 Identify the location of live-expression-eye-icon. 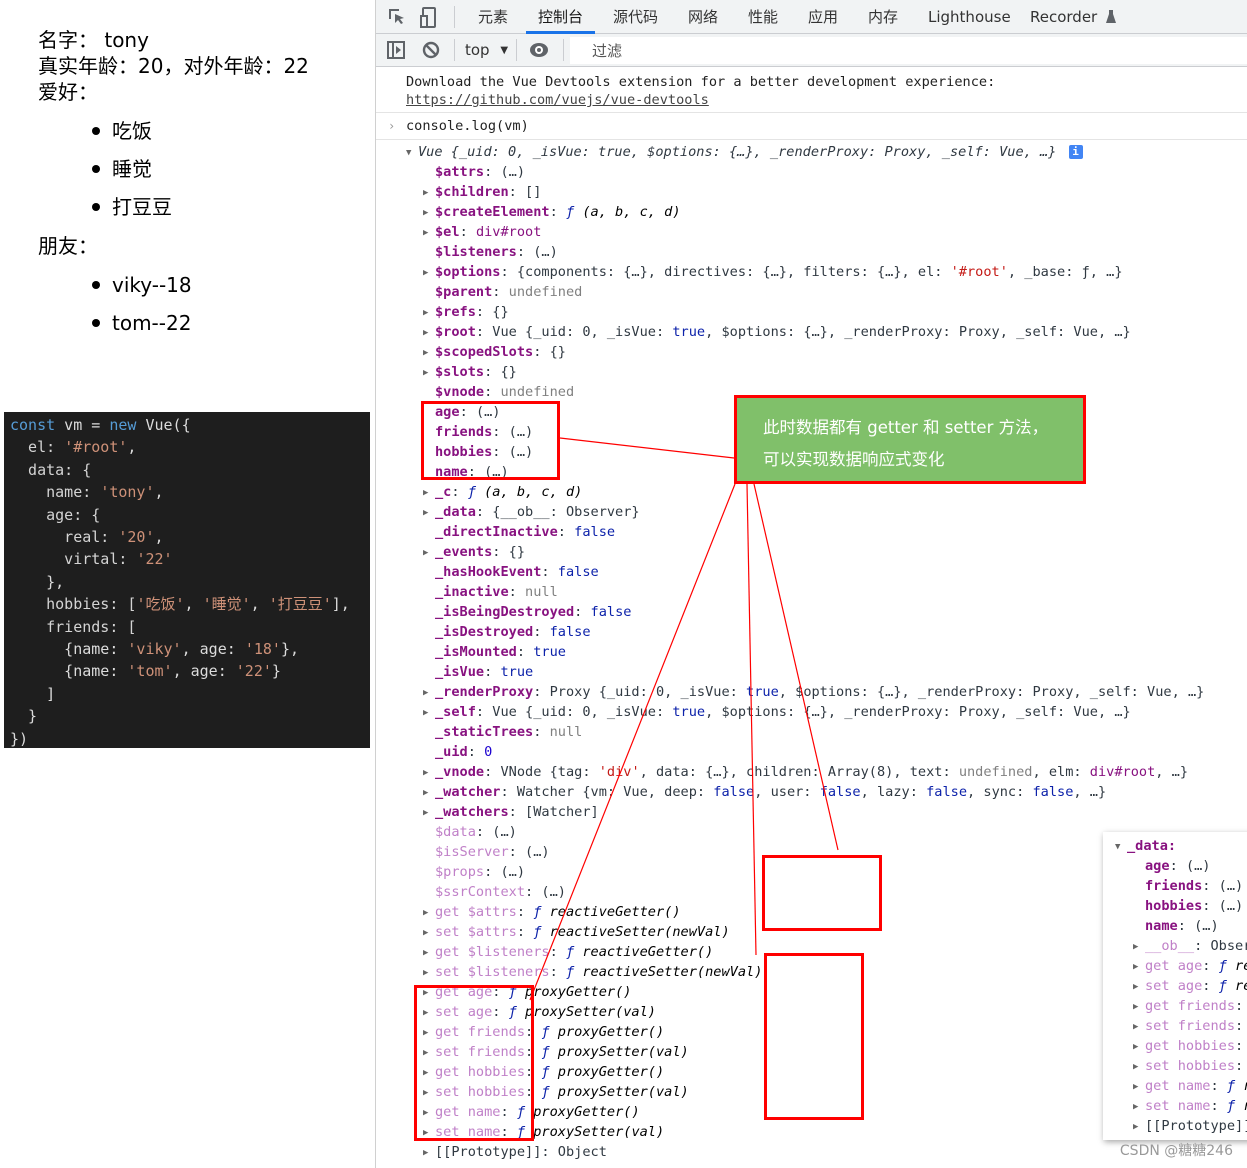
(539, 51).